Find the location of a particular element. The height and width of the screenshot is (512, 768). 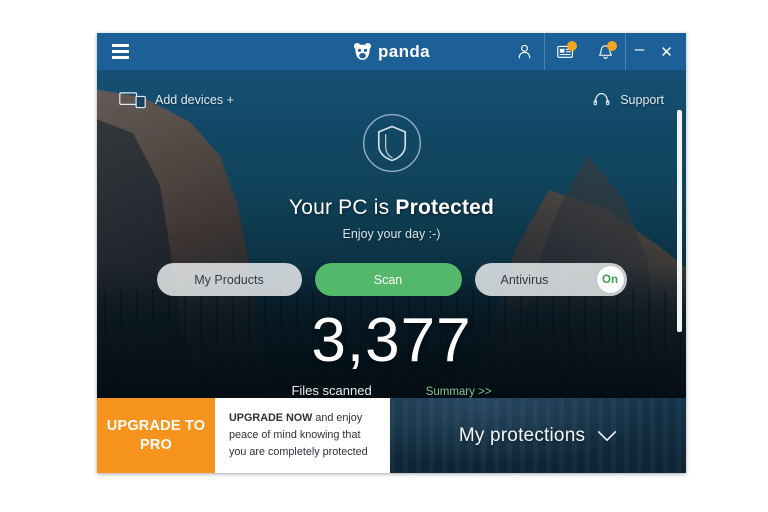

summary-link: Summary >> is located at coordinates (459, 392).